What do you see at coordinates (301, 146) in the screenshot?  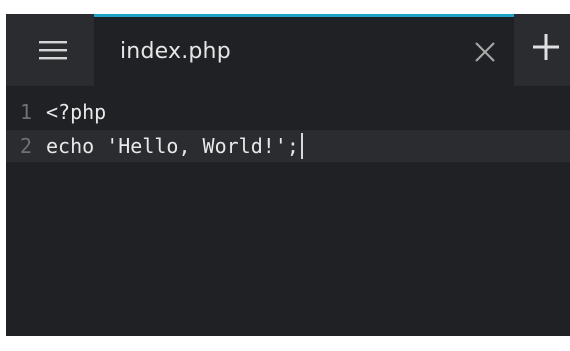 I see `text-caret` at bounding box center [301, 146].